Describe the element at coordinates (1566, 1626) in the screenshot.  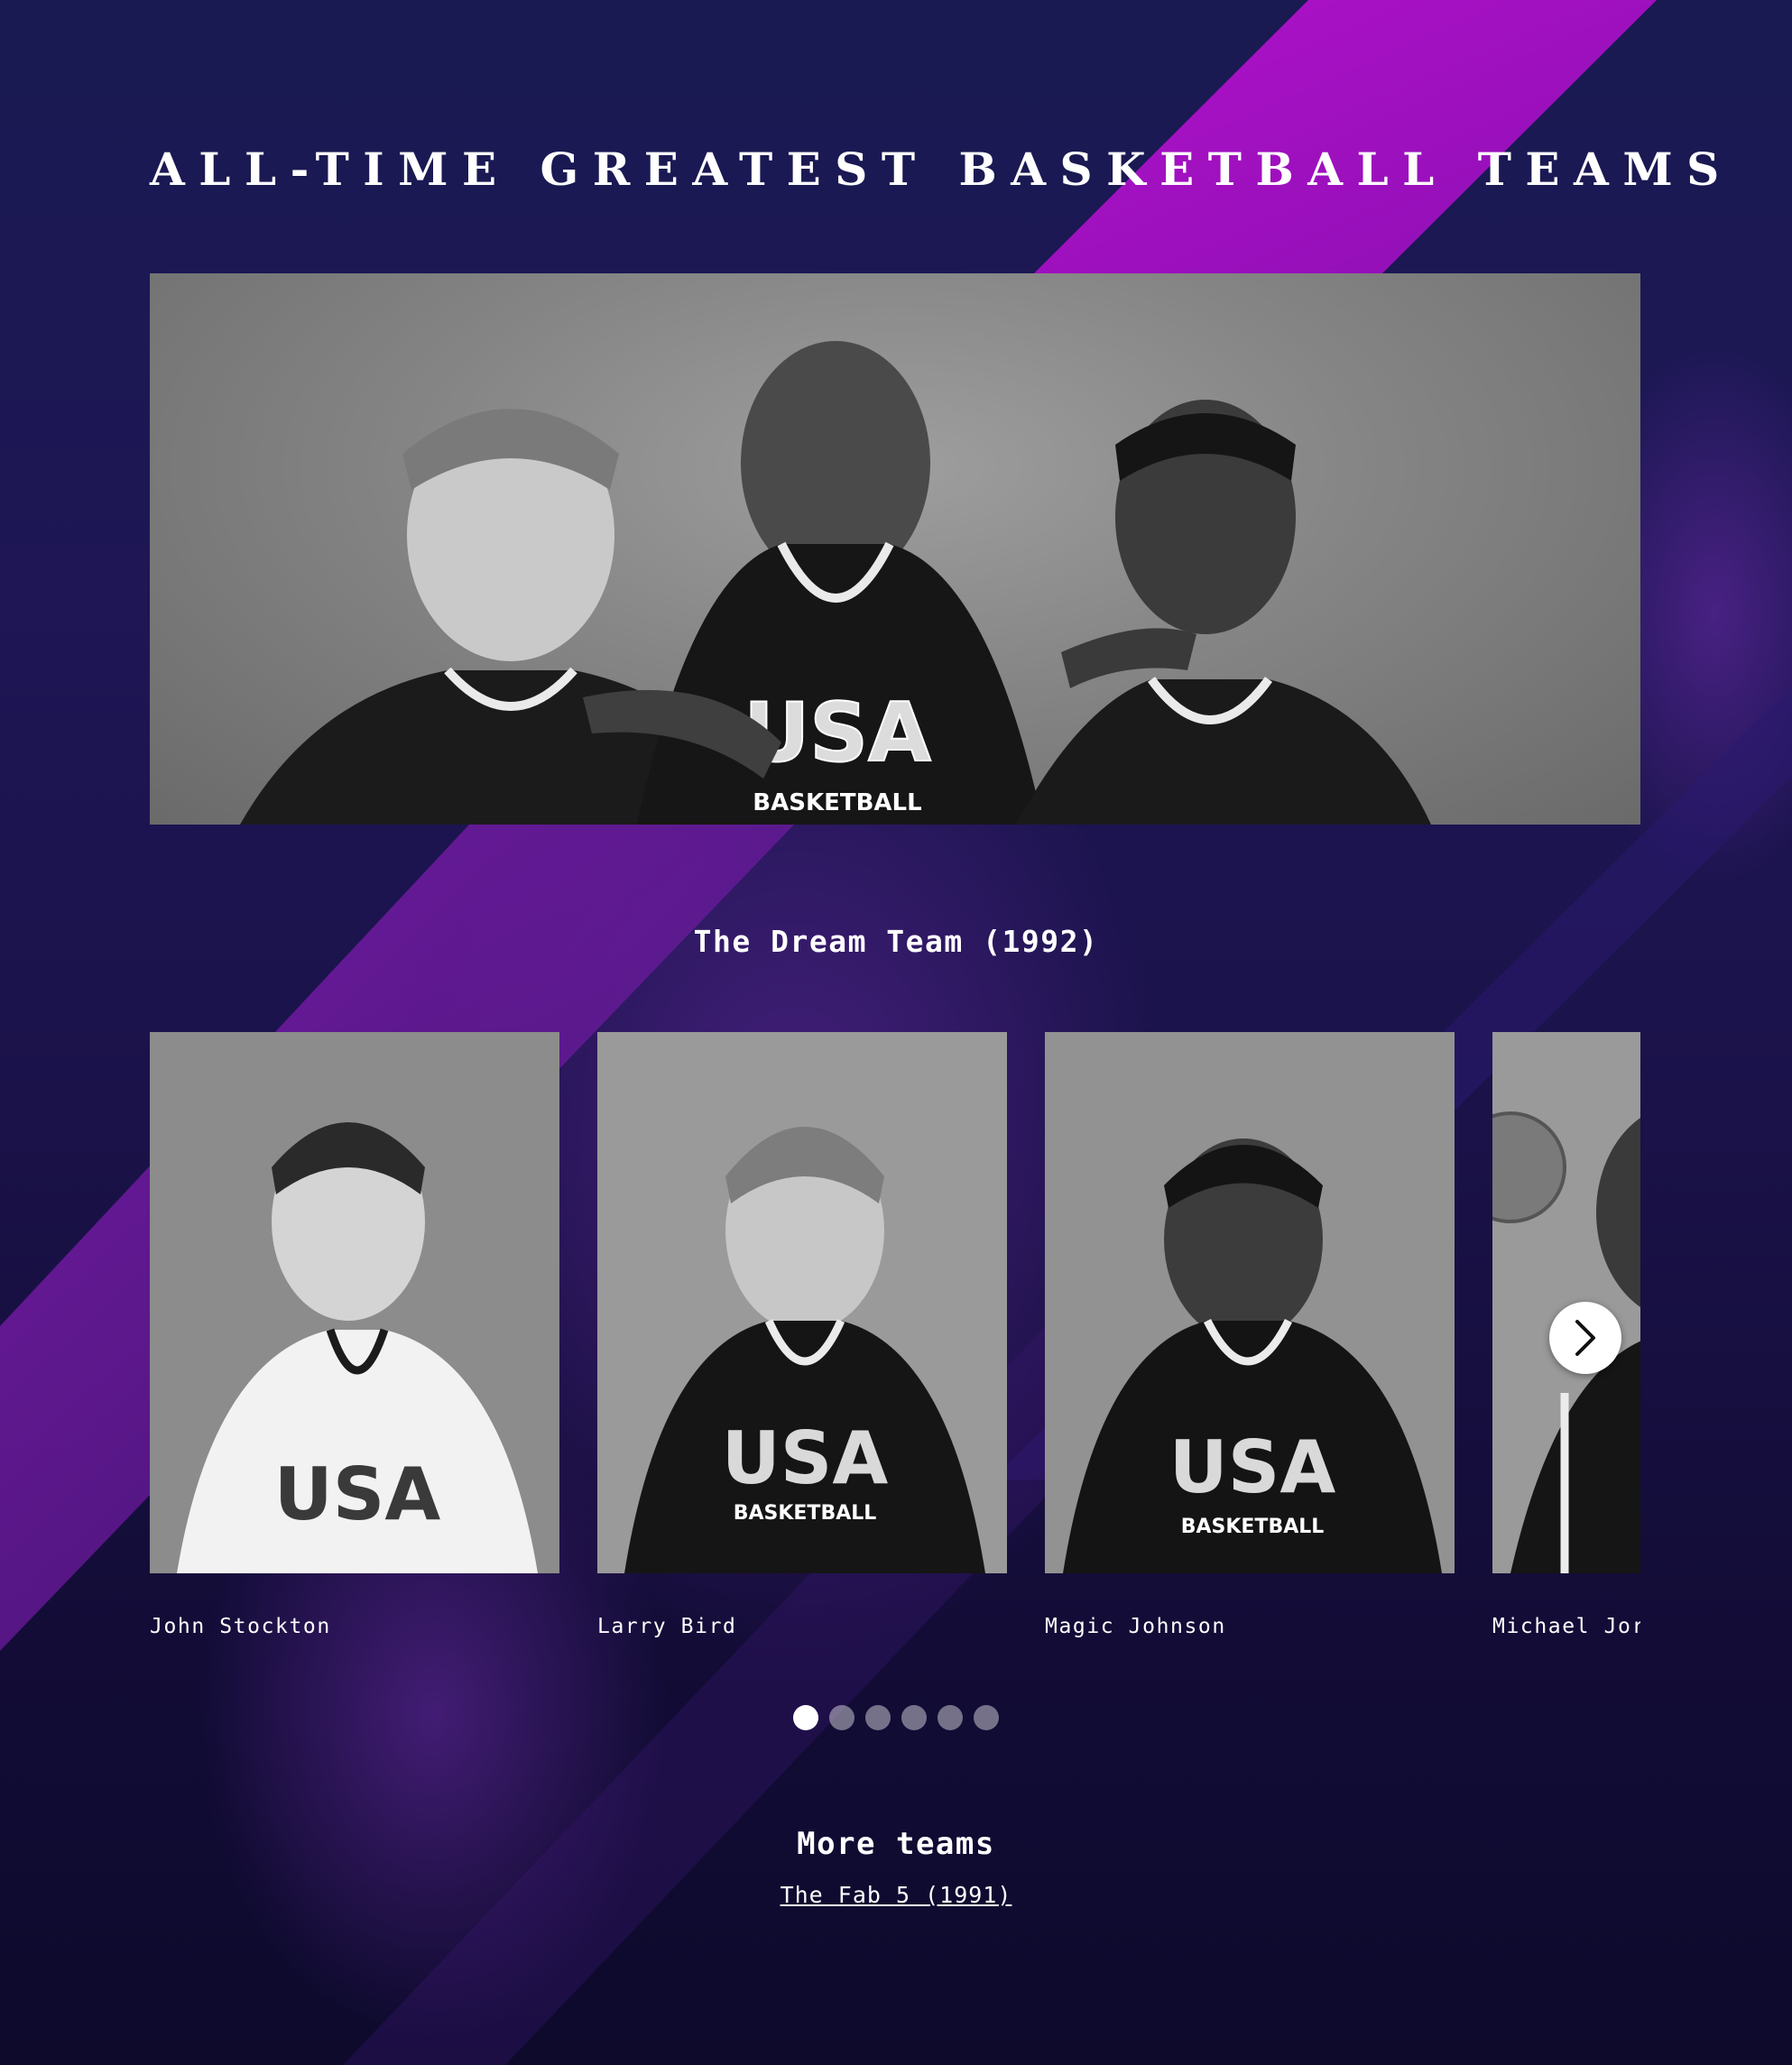
I see `player-name: Michael Jordan` at that location.